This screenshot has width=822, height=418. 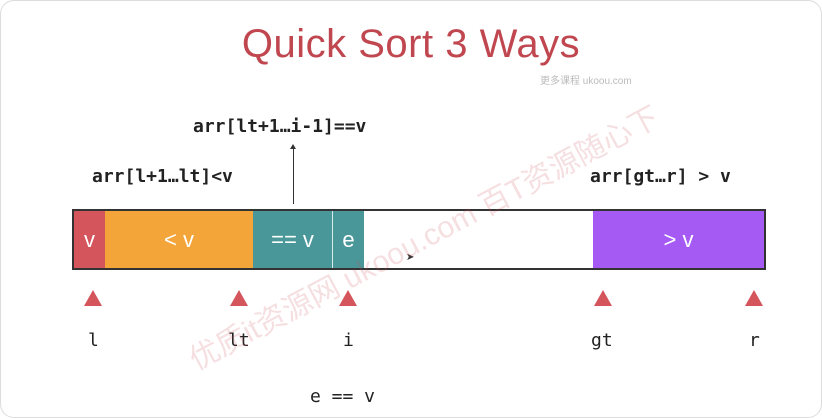 I want to click on equal-range-label: arr[lt+1…i-1]==v, so click(x=280, y=126).